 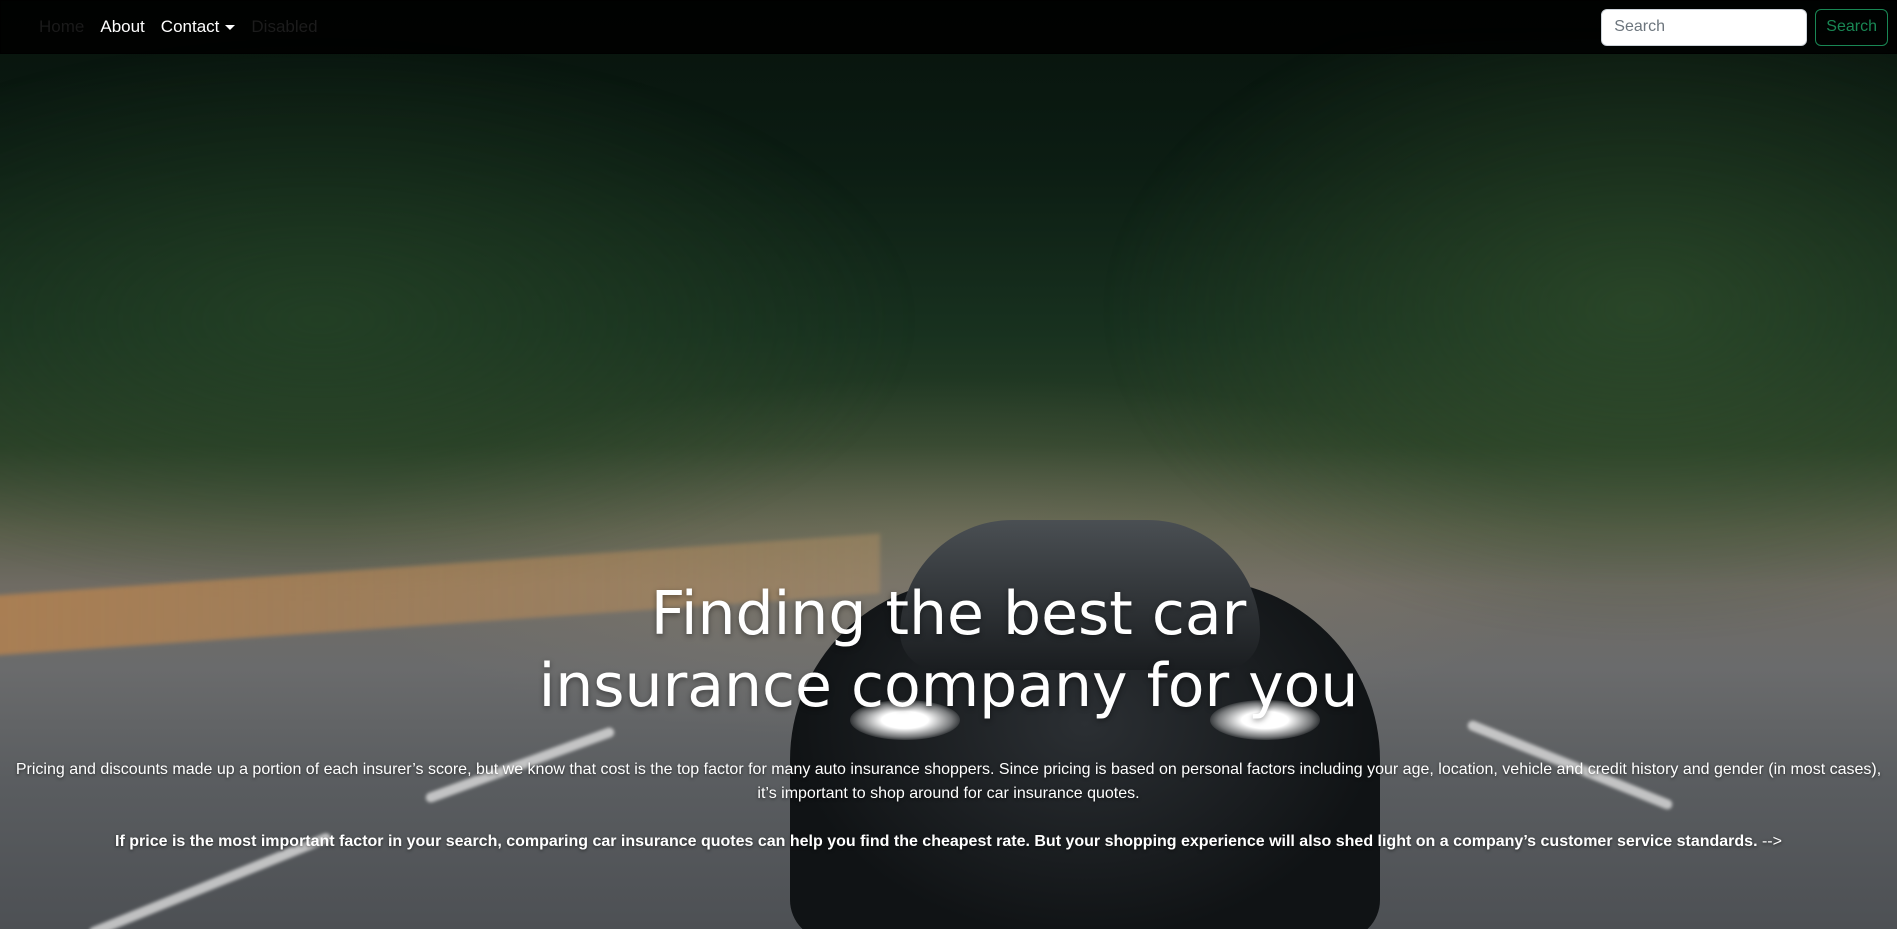 I want to click on nav-contact-label: Contact, so click(x=190, y=26).